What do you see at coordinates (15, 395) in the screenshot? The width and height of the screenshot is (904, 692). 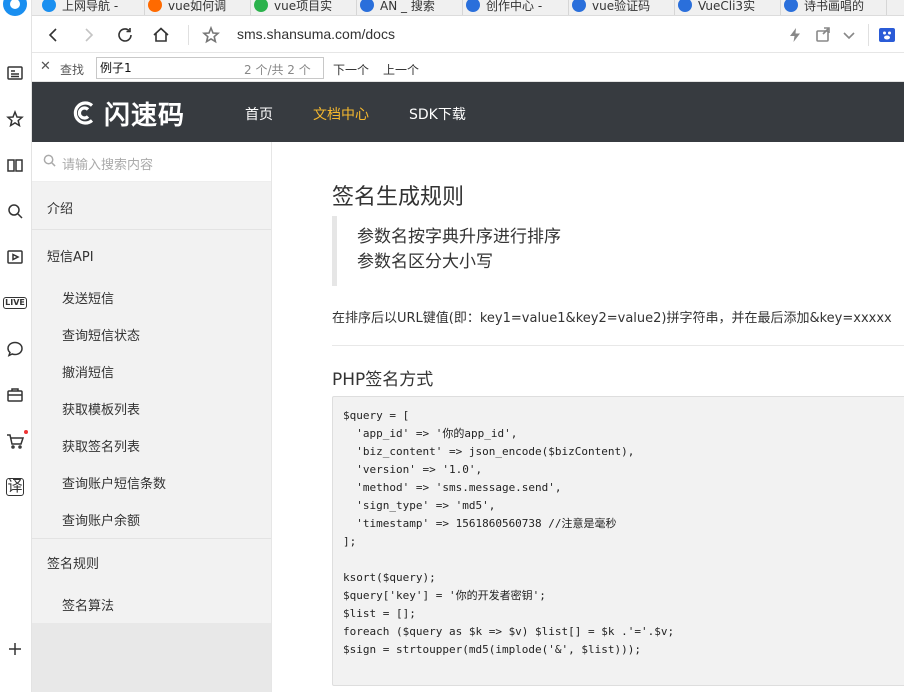 I see `mail-icon` at bounding box center [15, 395].